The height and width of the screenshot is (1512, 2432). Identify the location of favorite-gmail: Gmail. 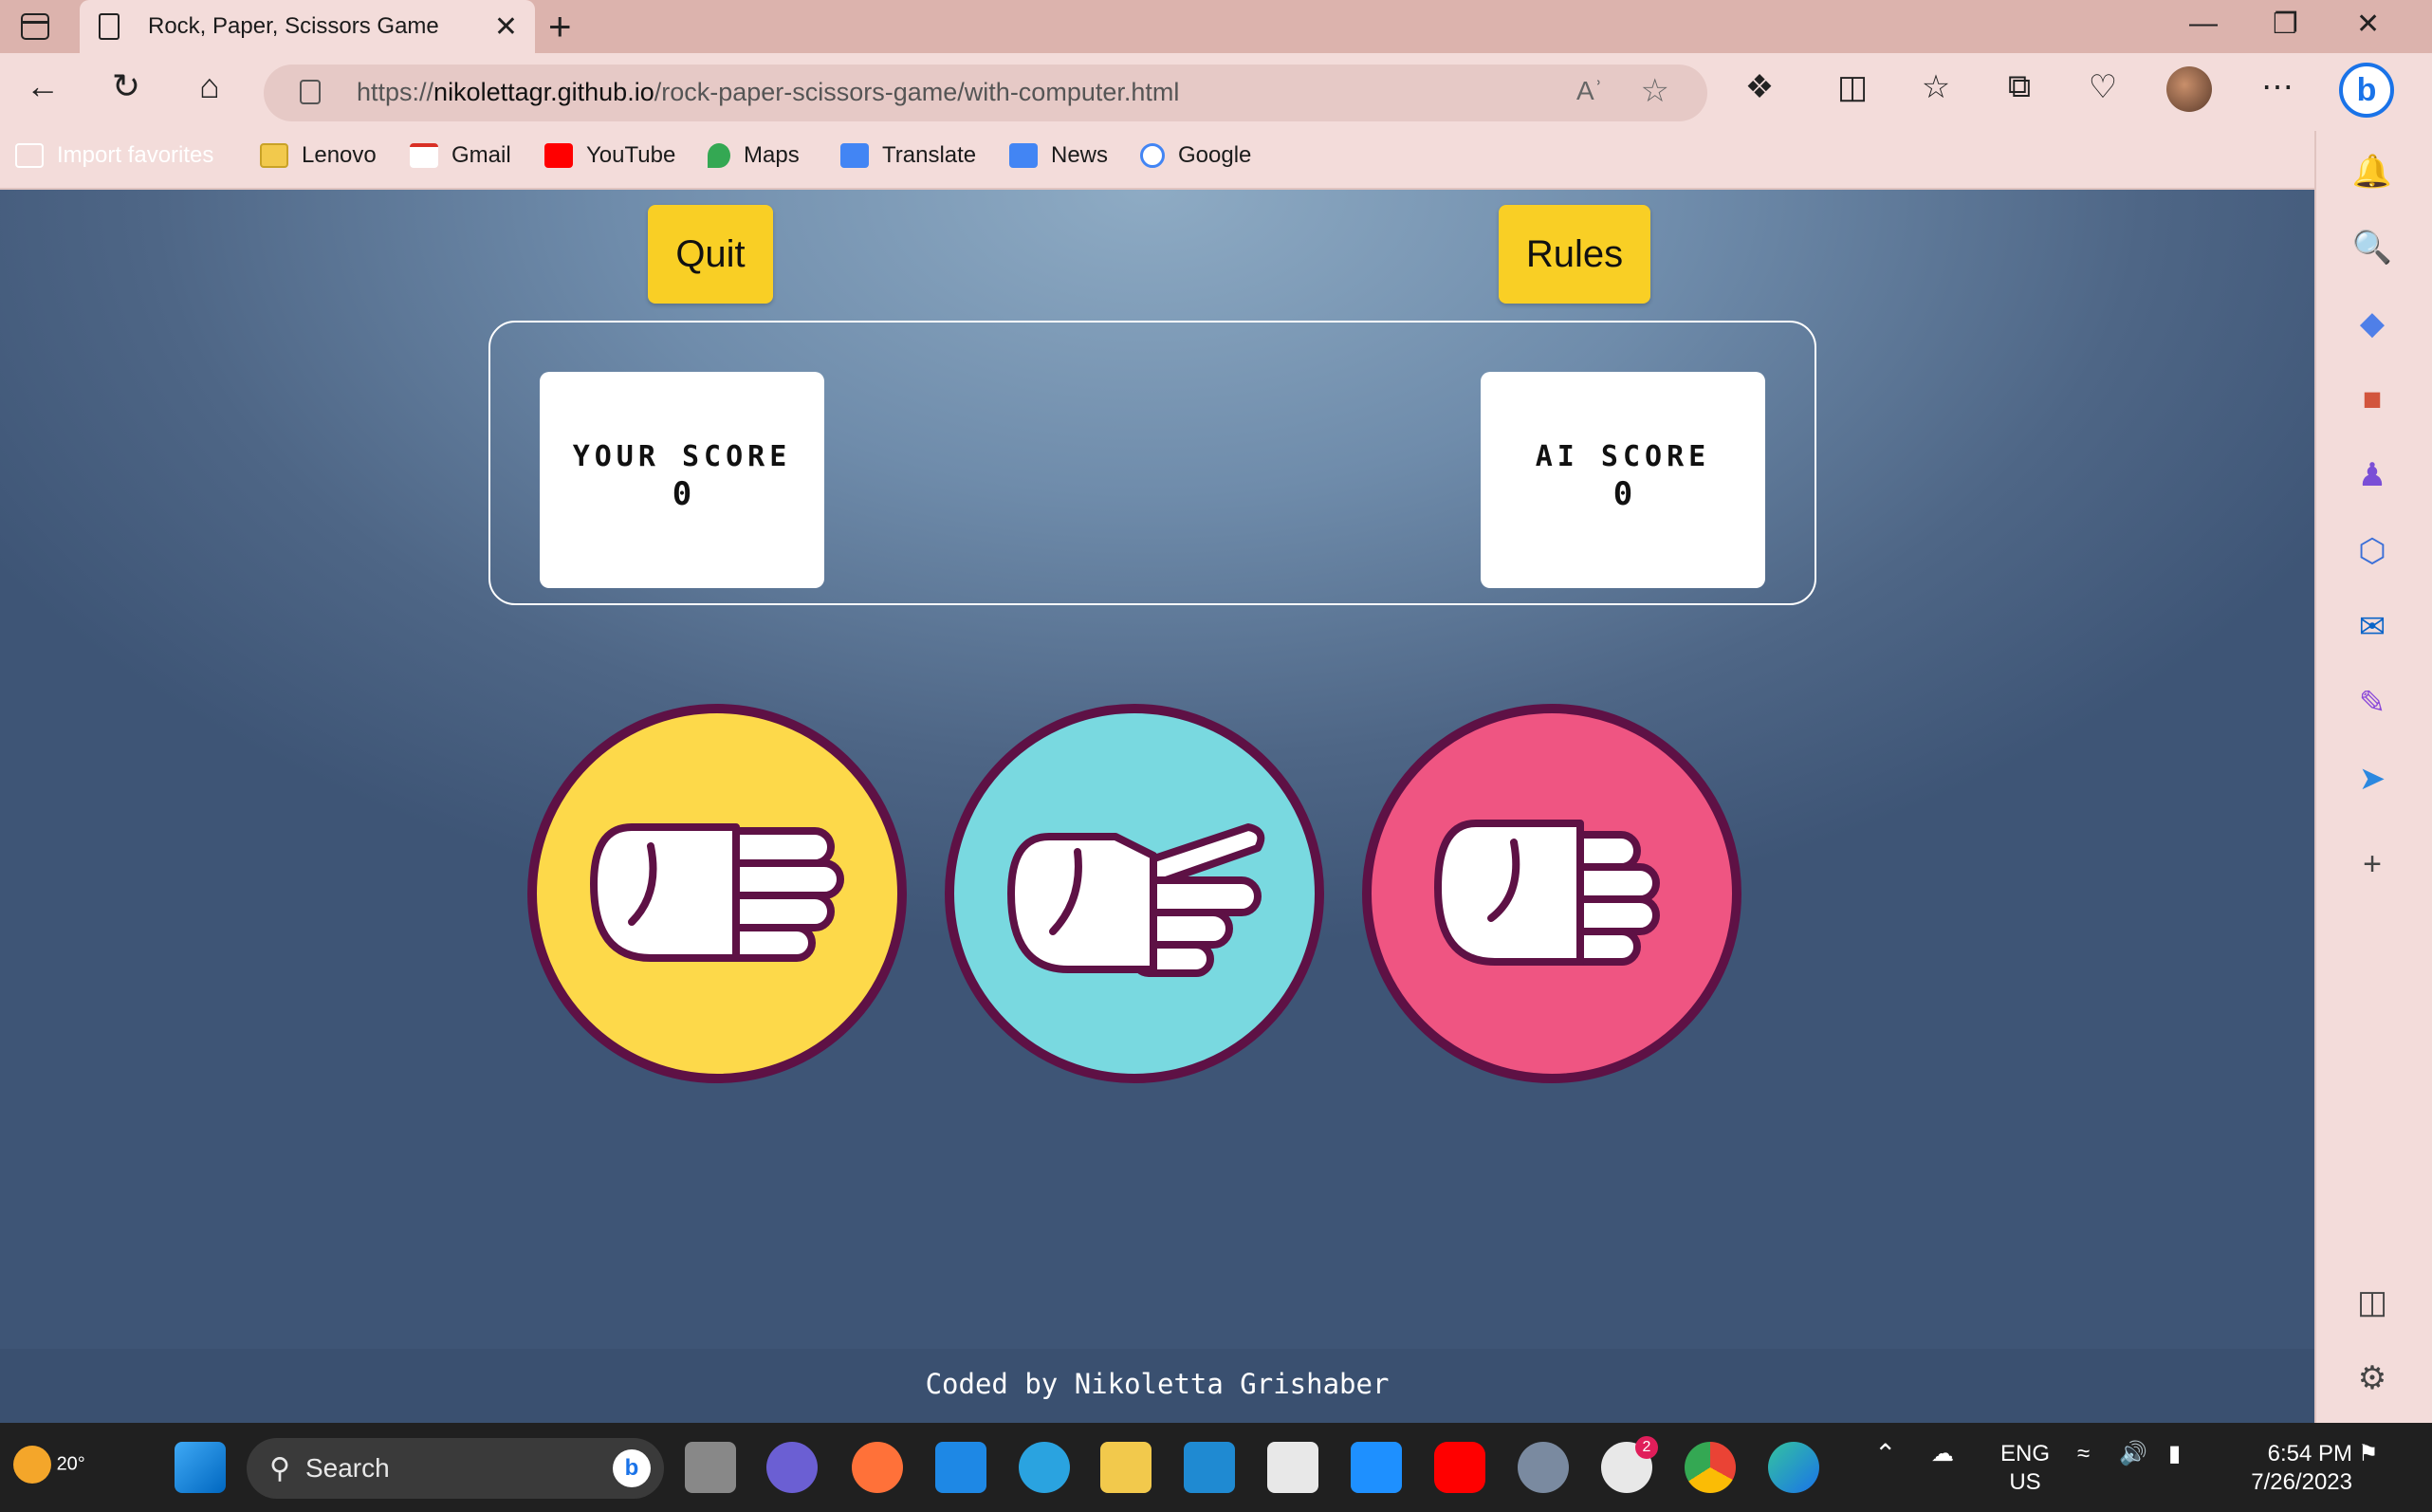
(460, 155).